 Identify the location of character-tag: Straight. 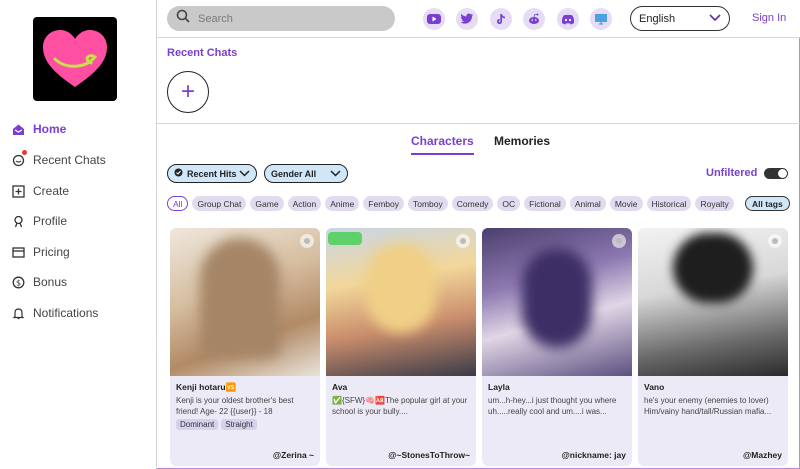
(239, 424).